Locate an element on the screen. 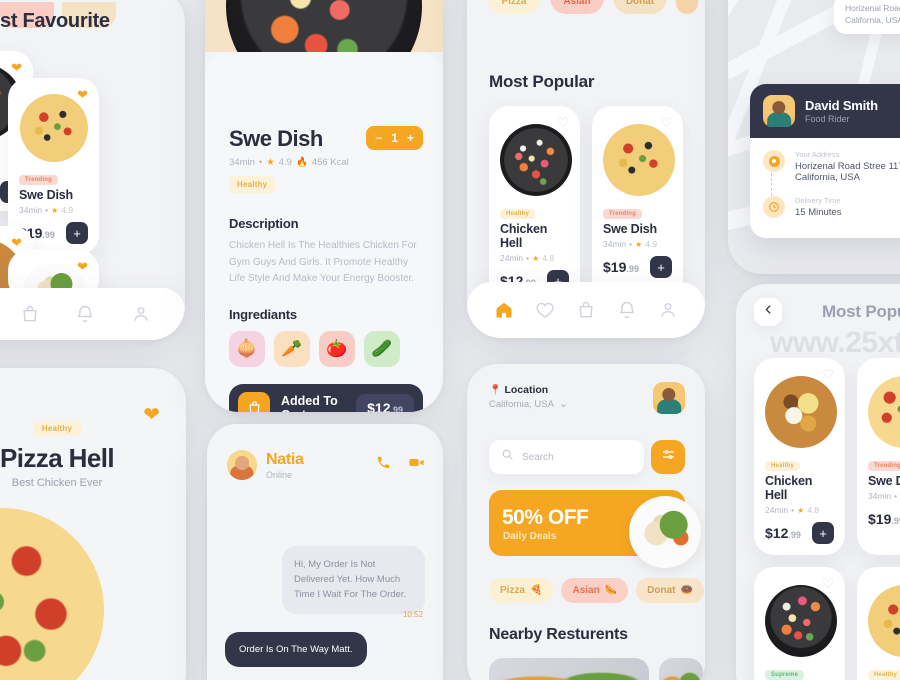  fire-icon: 🔥 is located at coordinates (301, 162).